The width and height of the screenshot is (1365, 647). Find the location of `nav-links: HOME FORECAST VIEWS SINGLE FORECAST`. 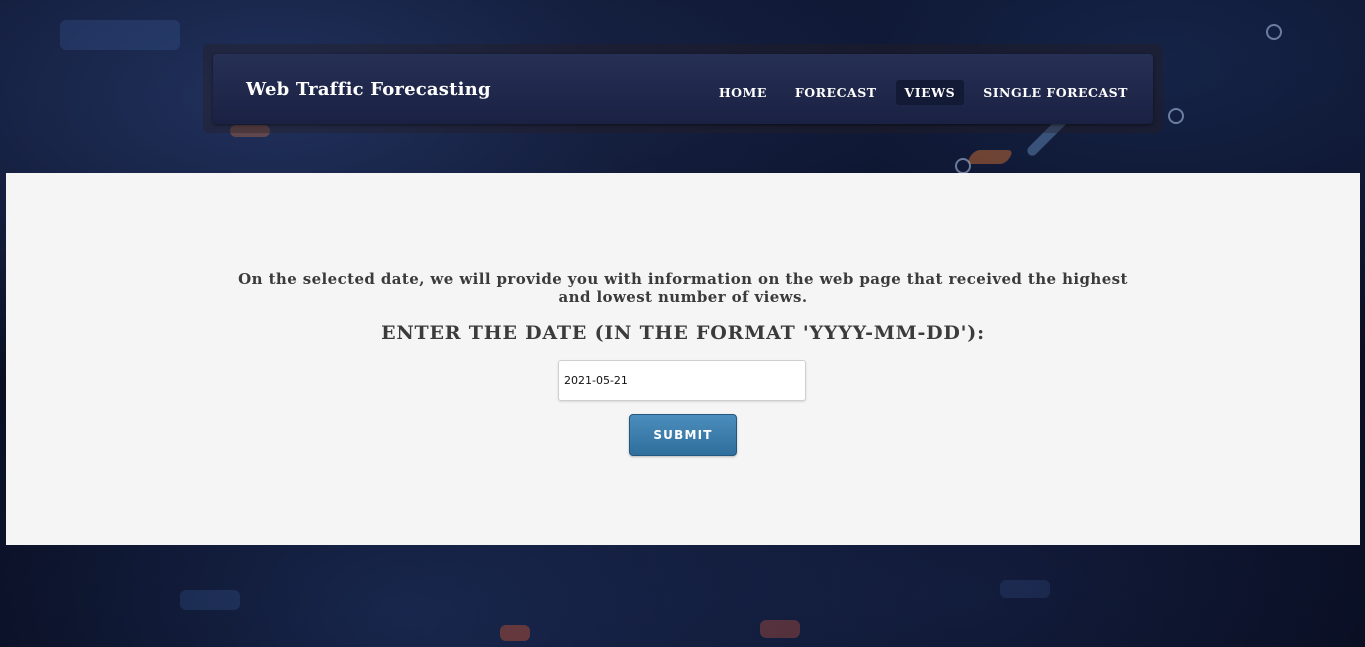

nav-links: HOME FORECAST VIEWS SINGLE FORECAST is located at coordinates (923, 92).